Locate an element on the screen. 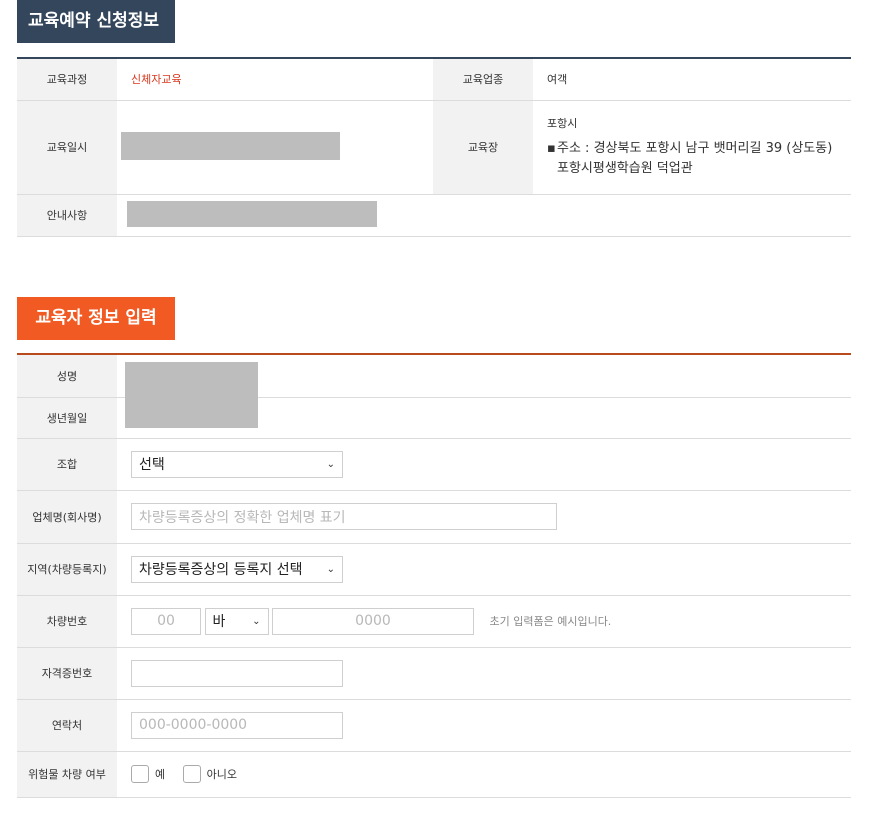 This screenshot has height=814, width=874. table-row: 지역(차량등록지) 차량등록증상의 등록지 선택 ⌄ is located at coordinates (434, 569).